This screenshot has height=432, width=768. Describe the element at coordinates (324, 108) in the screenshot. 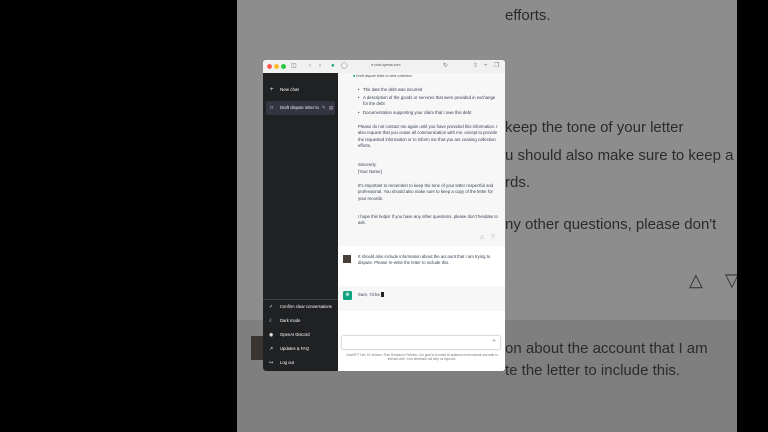

I see `edit-icon: ✎` at that location.